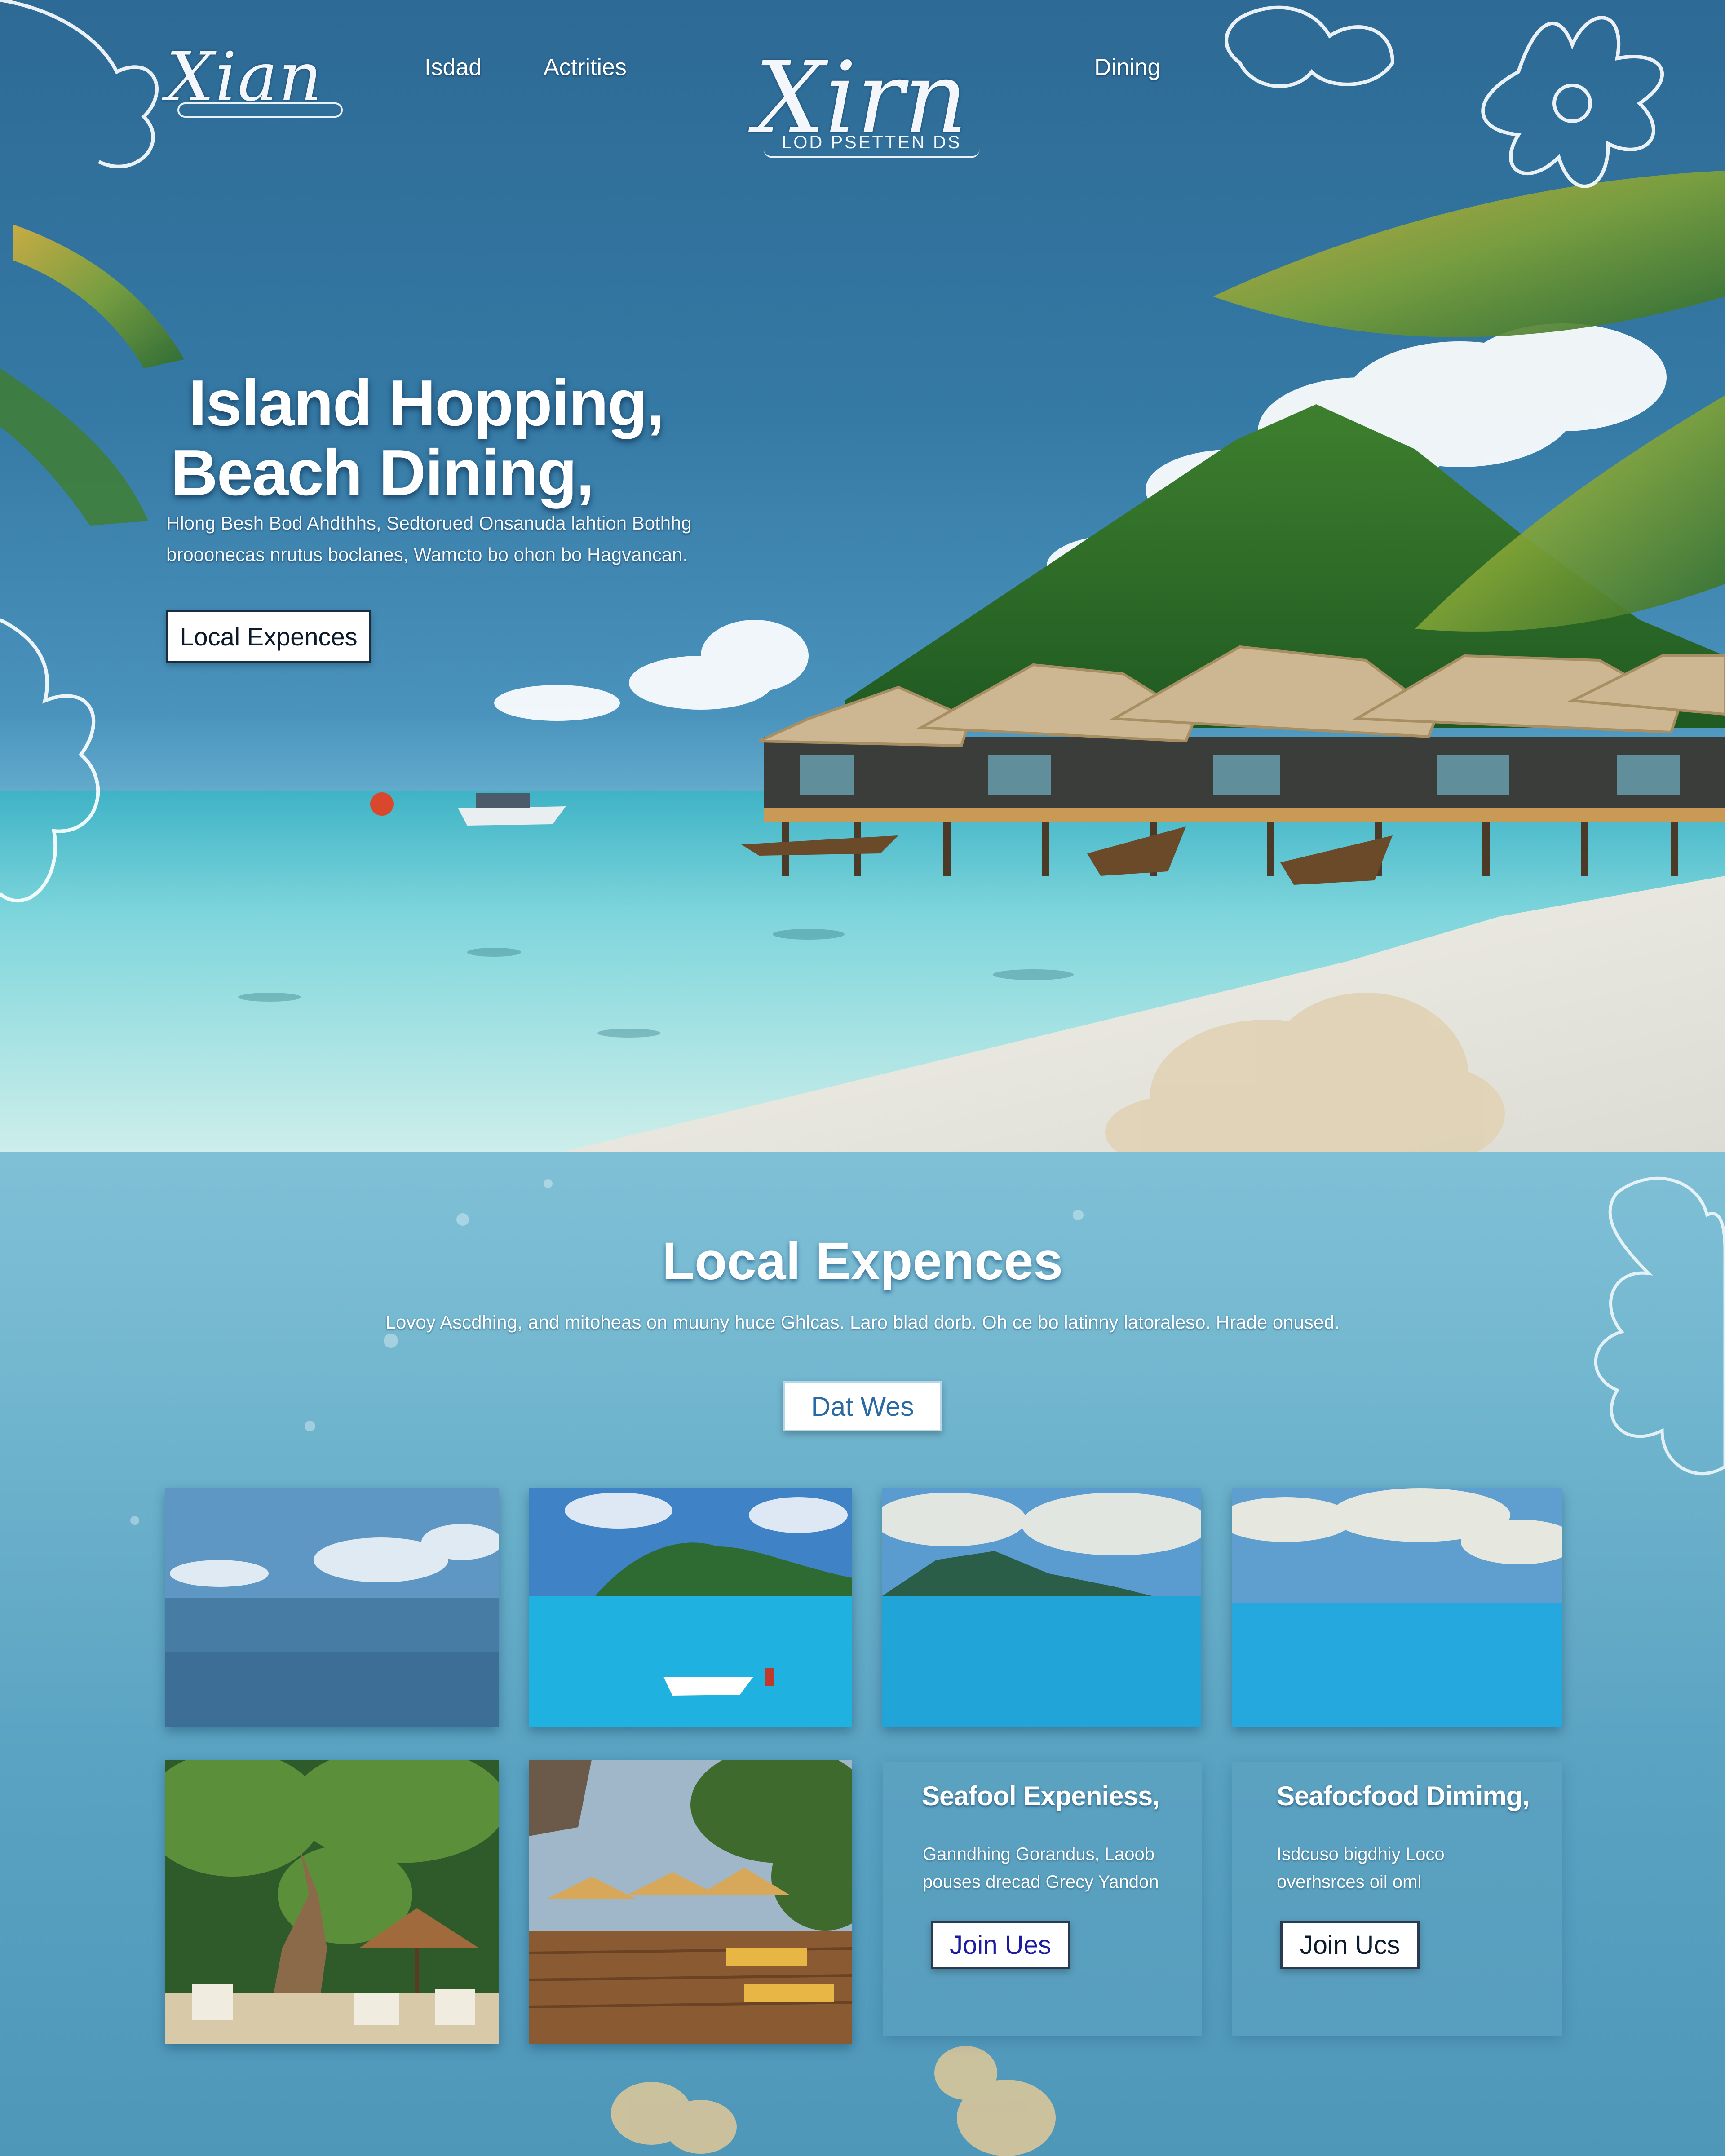 This screenshot has height=2156, width=1725. I want to click on calm-sea-image, so click(1397, 1607).